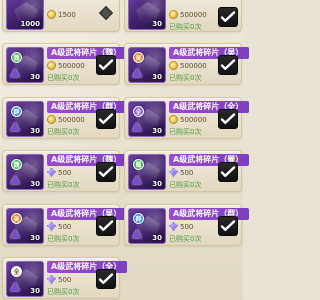  Describe the element at coordinates (30, 24) in the screenshot. I see `item-quantity: 1000` at that location.